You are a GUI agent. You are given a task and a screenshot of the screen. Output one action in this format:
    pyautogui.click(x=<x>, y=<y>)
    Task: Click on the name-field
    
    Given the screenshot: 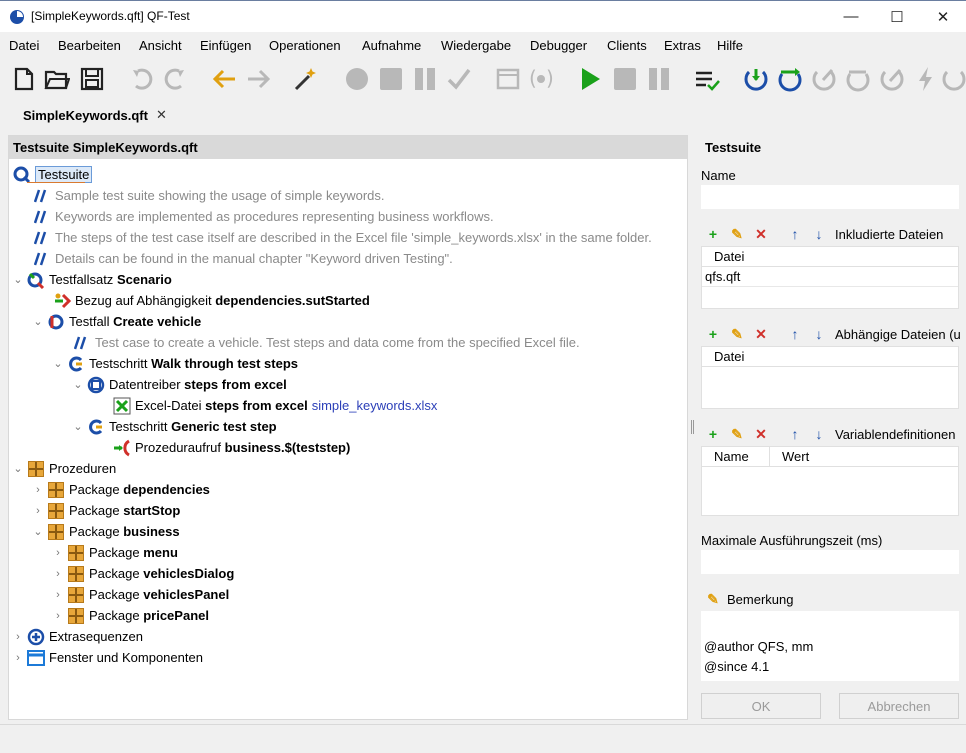 What is the action you would take?
    pyautogui.click(x=830, y=197)
    